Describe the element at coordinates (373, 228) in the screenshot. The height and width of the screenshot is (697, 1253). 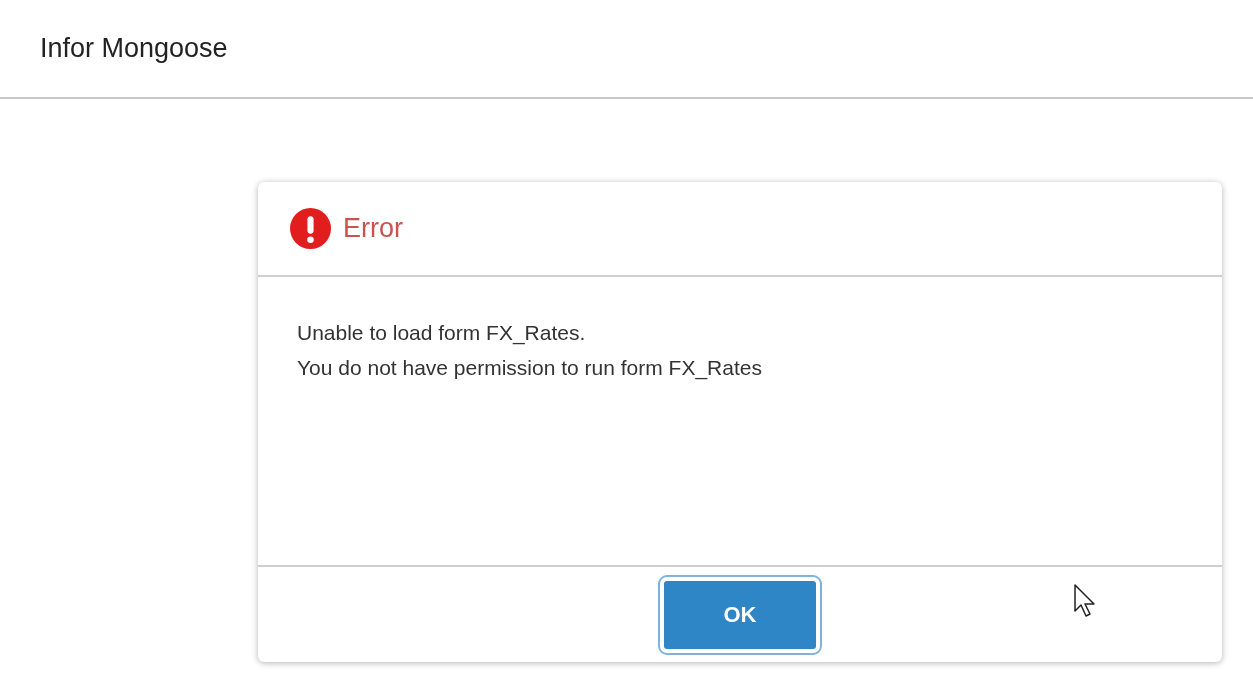
I see `dialog-title: Error` at that location.